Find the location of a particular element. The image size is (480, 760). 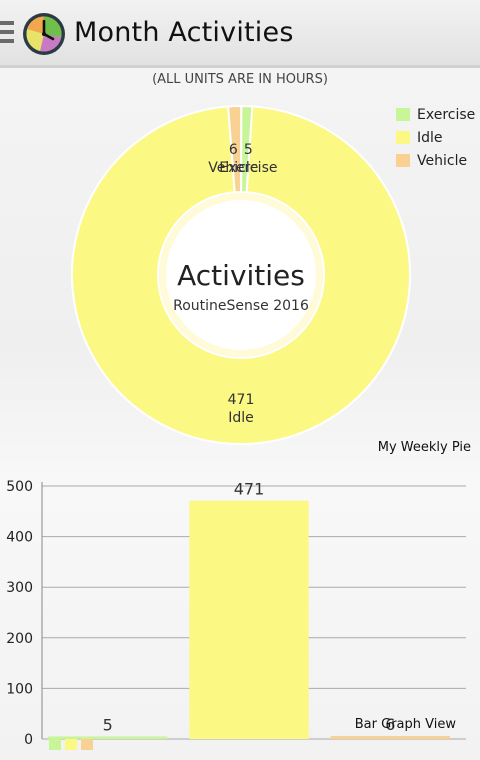

bar-value-label-idle: 471 is located at coordinates (249, 489).